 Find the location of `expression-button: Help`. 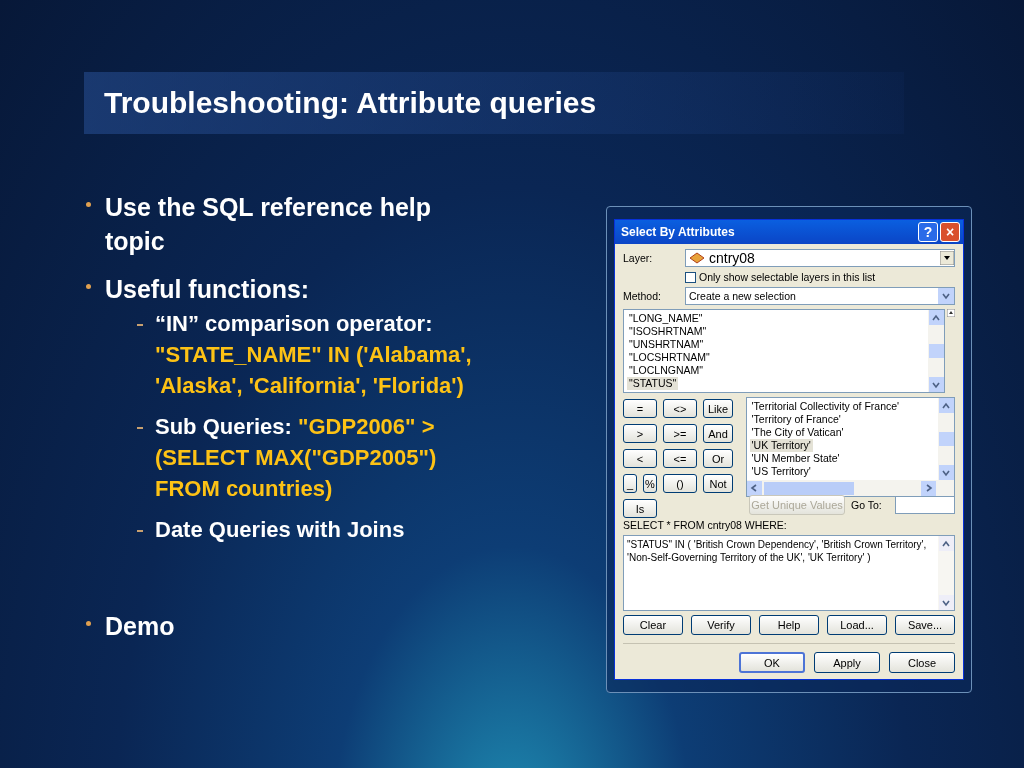

expression-button: Help is located at coordinates (789, 625).